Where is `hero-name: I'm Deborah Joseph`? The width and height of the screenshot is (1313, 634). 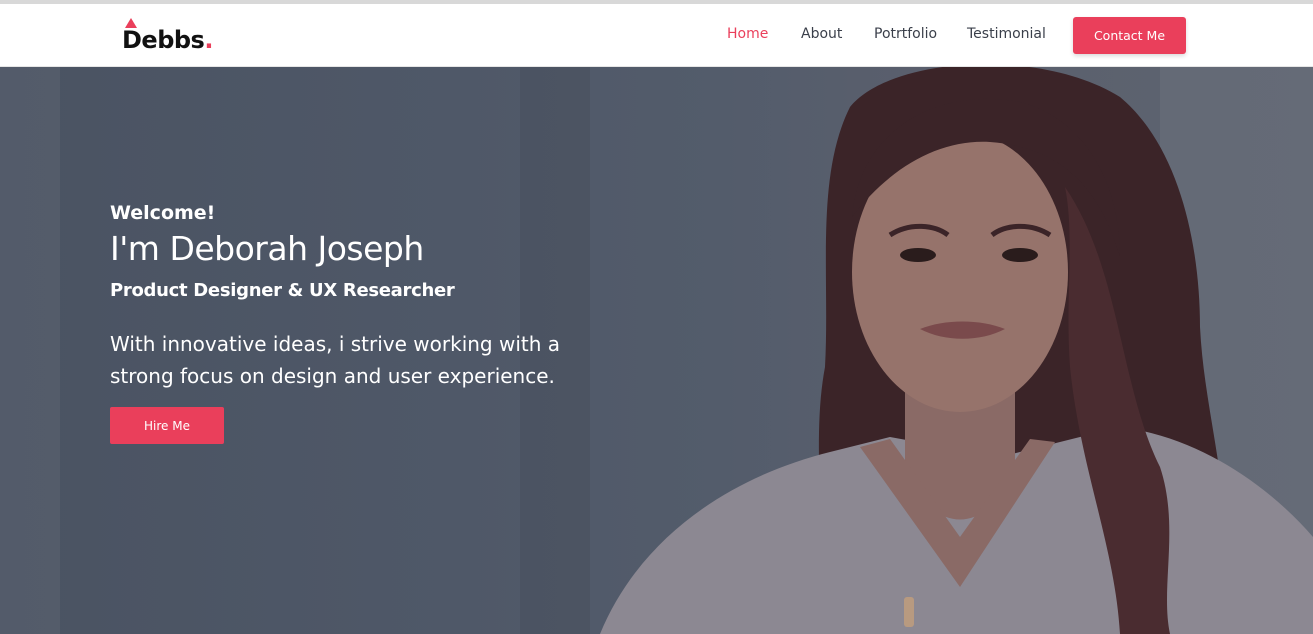
hero-name: I'm Deborah Joseph is located at coordinates (267, 248).